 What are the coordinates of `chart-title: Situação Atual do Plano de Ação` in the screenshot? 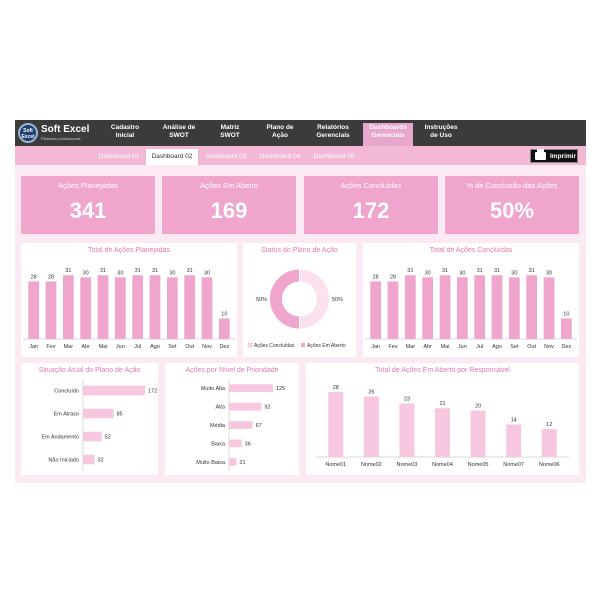 It's located at (89, 370).